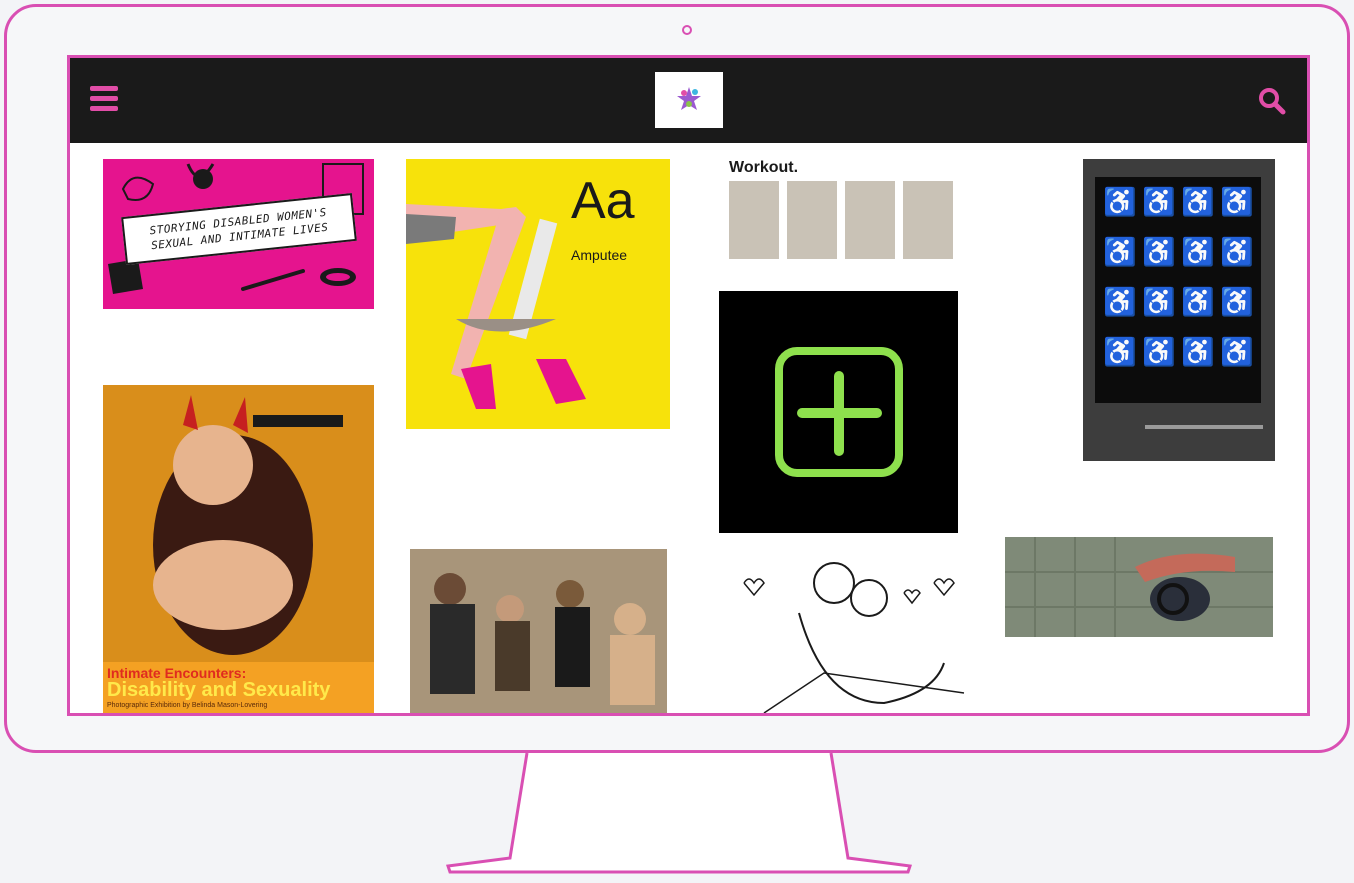 This screenshot has width=1354, height=883. What do you see at coordinates (603, 201) in the screenshot?
I see `tile-letter: Aa` at bounding box center [603, 201].